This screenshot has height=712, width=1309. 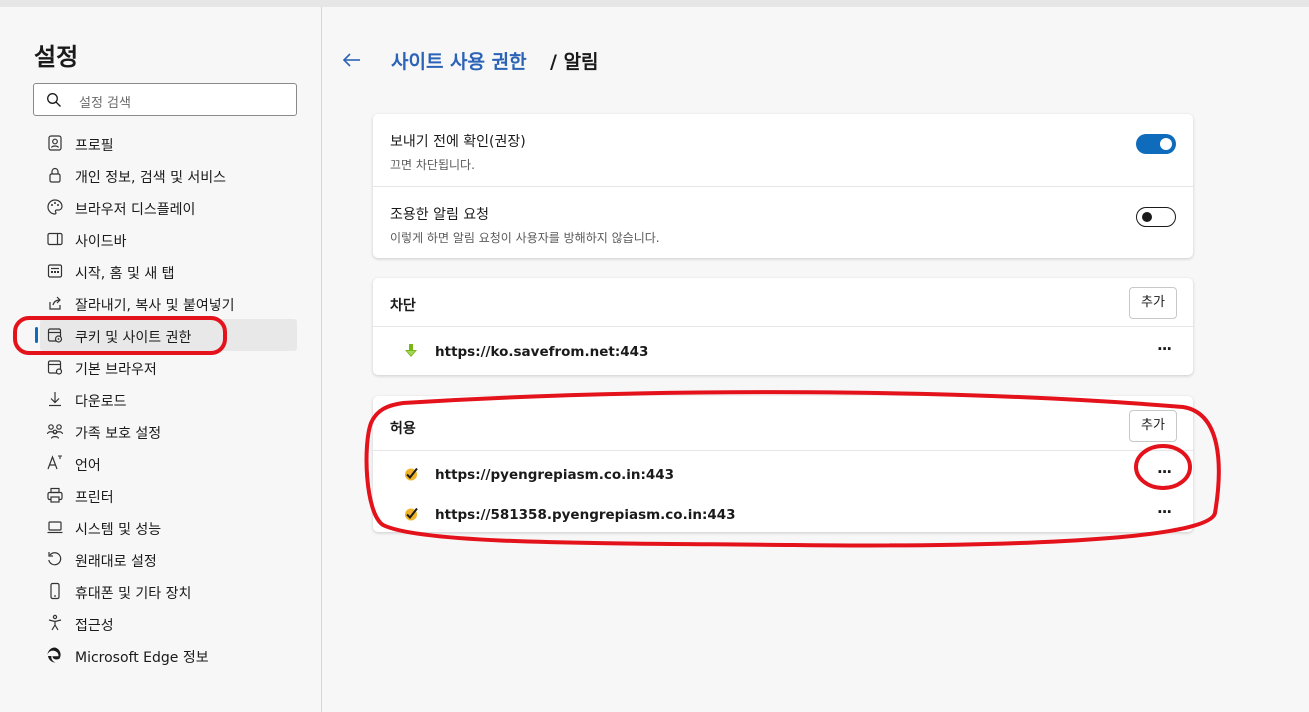 I want to click on sidebar-item-phone: 휴대폰 및 기타 장치, so click(x=168, y=591).